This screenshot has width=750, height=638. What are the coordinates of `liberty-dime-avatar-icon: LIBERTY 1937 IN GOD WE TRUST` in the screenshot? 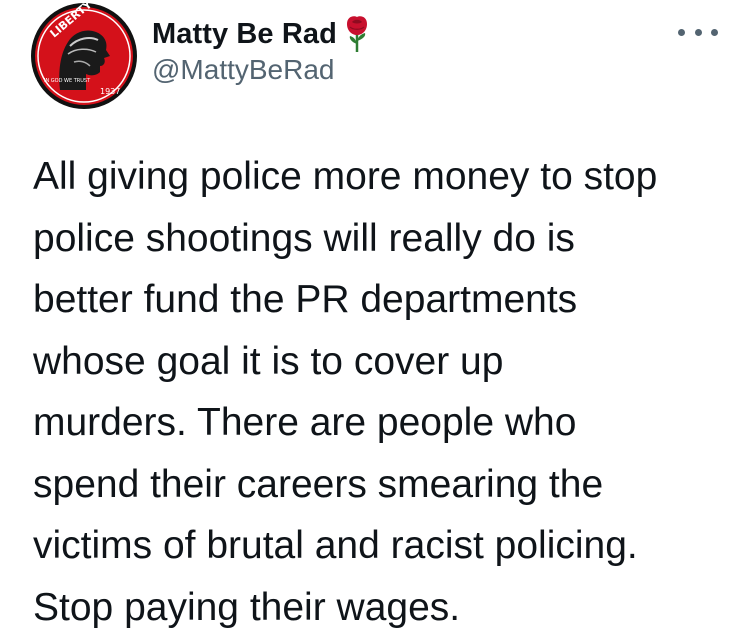 It's located at (84, 55).